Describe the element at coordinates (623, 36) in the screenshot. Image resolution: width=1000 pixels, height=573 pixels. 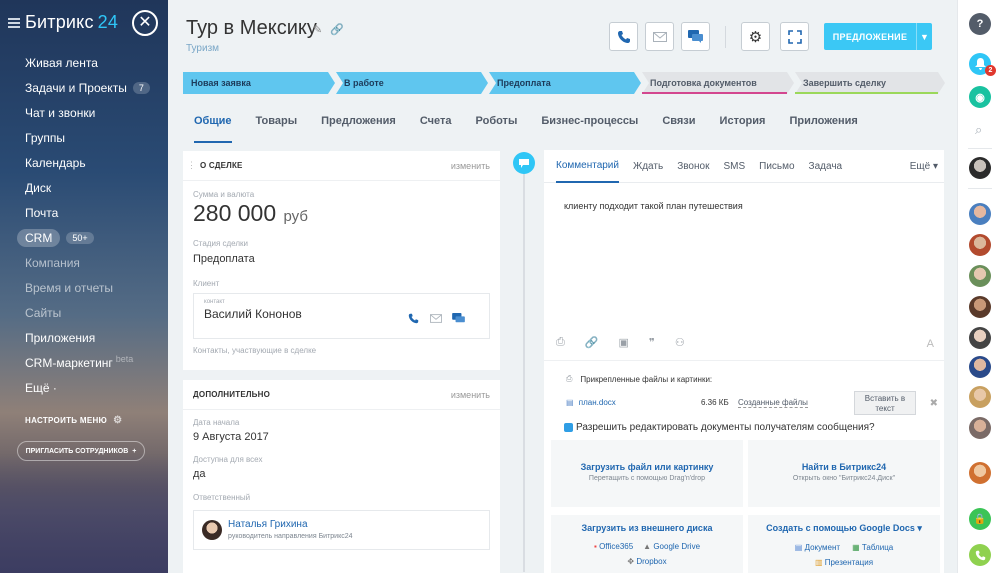
I see `call-button` at that location.